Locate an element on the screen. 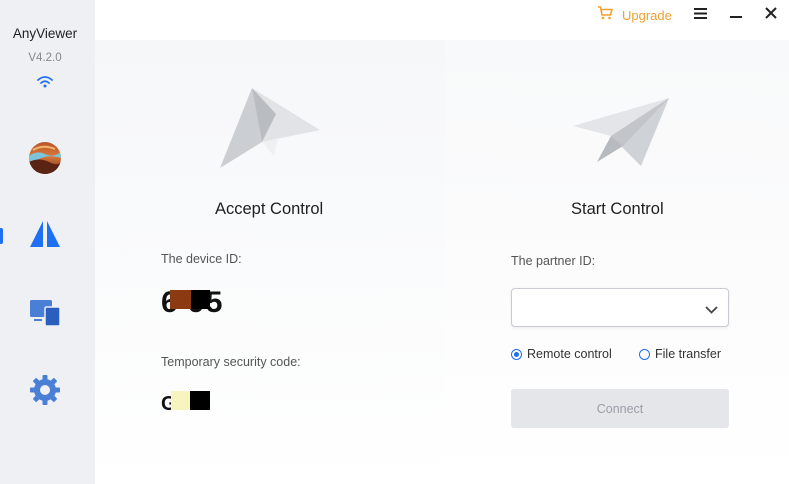 The height and width of the screenshot is (484, 789). start-control-title: Start Control is located at coordinates (617, 209).